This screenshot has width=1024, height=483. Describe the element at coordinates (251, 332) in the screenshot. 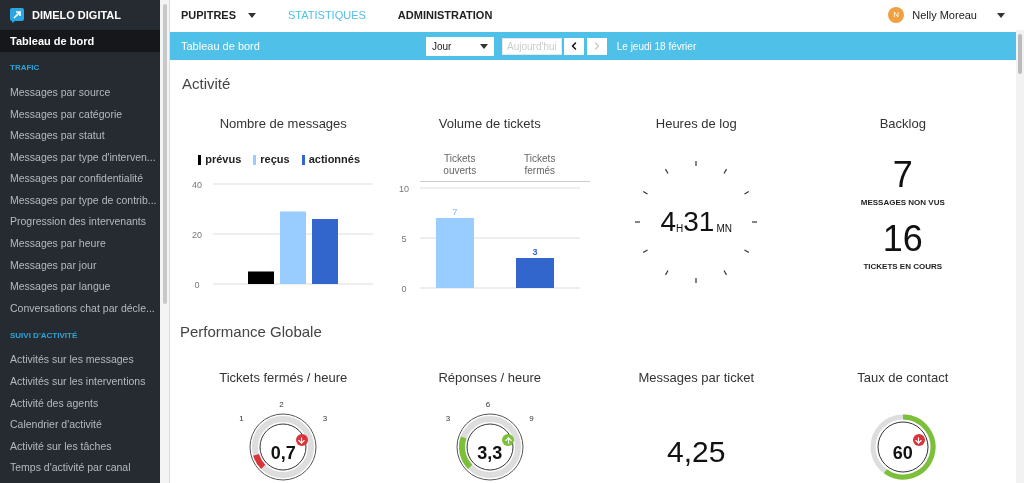

I see `section-title: Performance Globale` at that location.